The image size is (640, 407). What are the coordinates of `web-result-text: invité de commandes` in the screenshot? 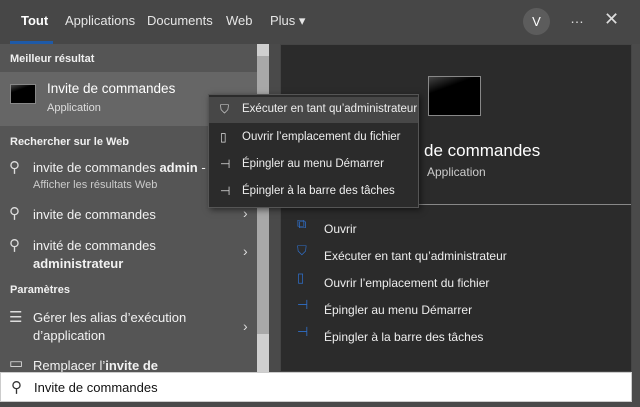 It's located at (94, 245).